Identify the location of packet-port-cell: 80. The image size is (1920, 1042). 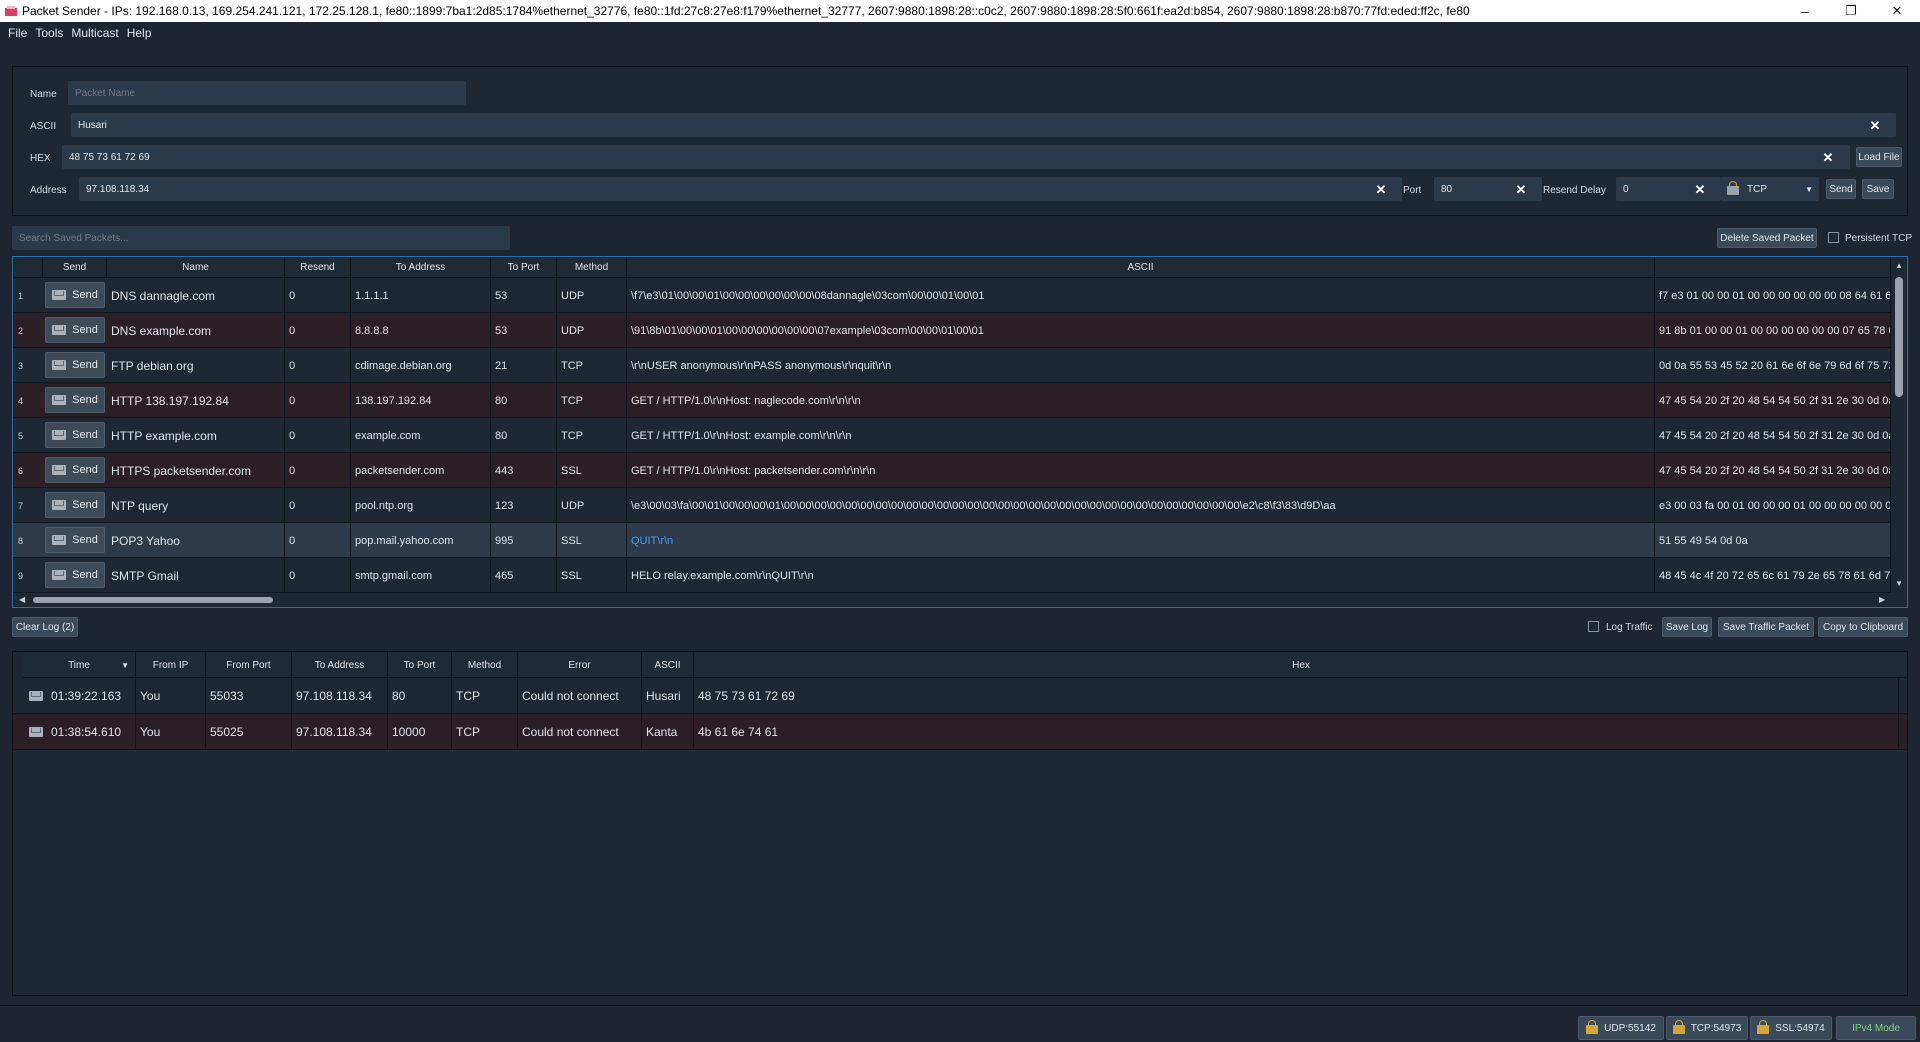
(524, 400).